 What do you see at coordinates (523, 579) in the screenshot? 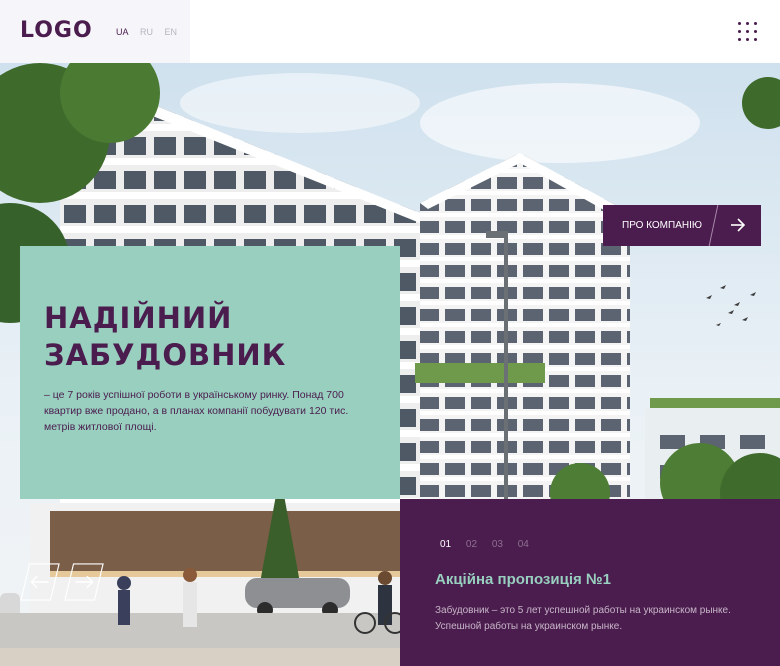
I see `promo-title: Акційна пропозиція №1` at bounding box center [523, 579].